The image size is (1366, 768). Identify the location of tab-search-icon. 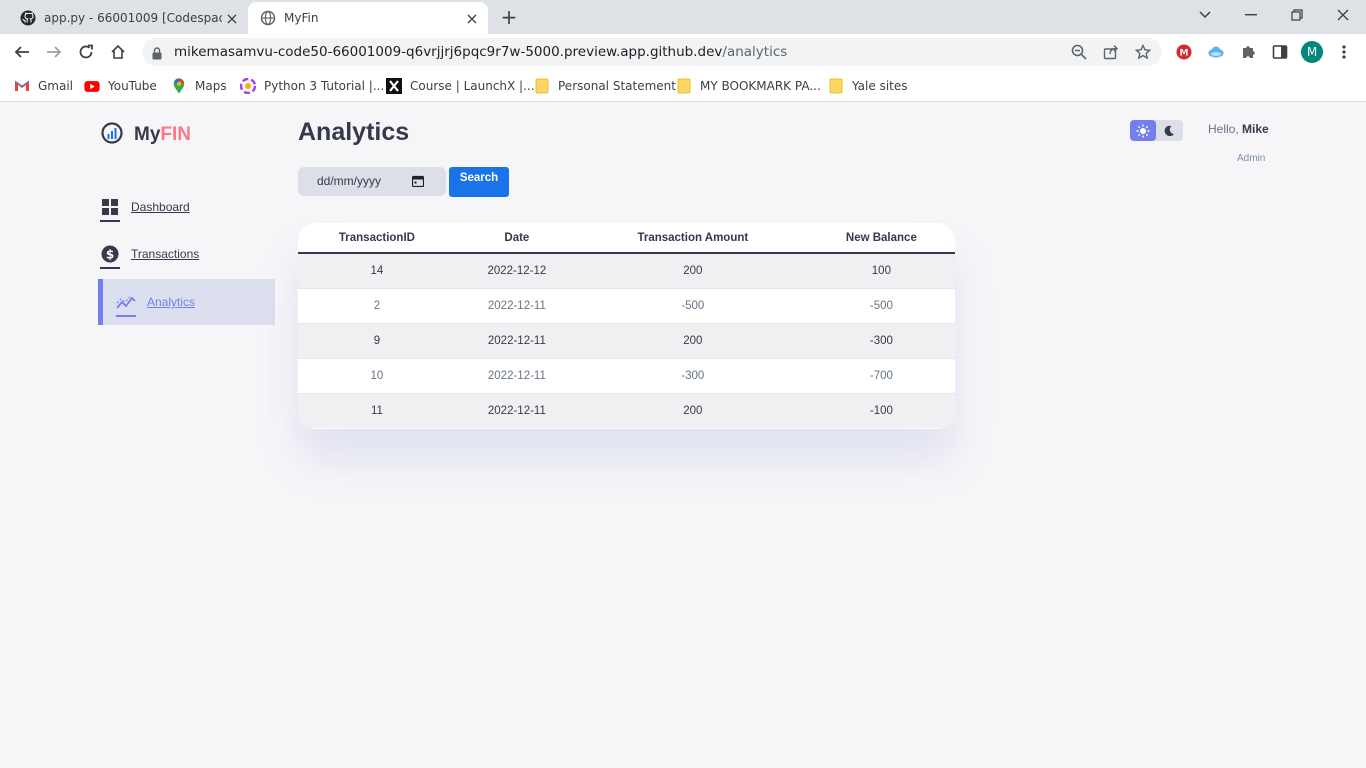
(1205, 15).